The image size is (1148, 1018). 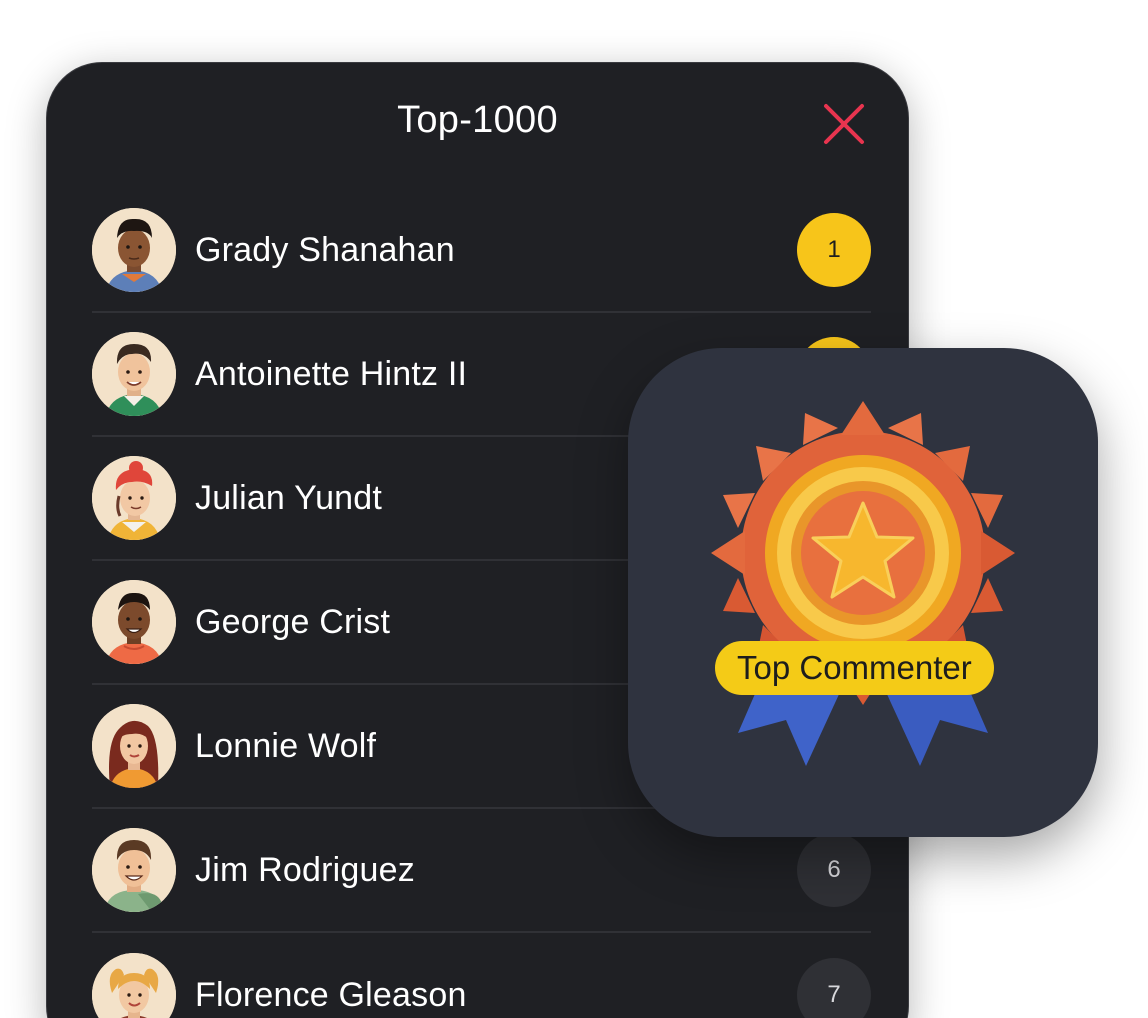 What do you see at coordinates (305, 869) in the screenshot?
I see `user-name: Jim Rodriguez` at bounding box center [305, 869].